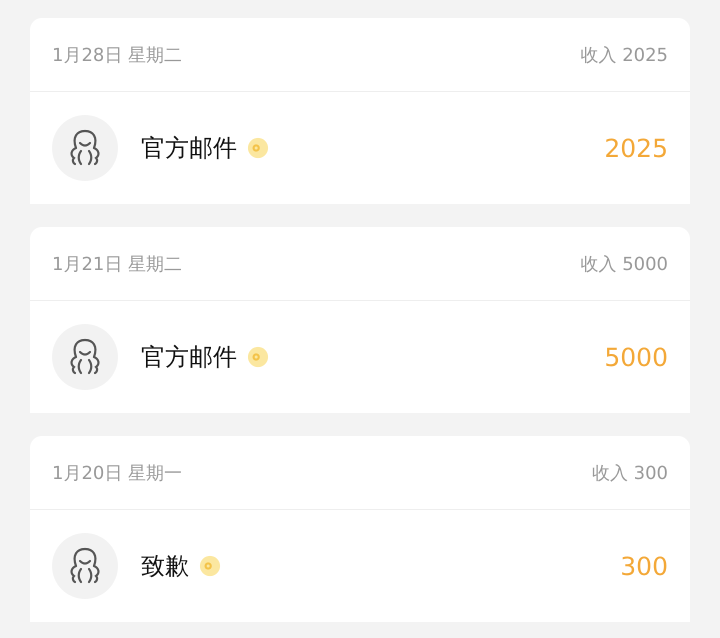 This screenshot has height=638, width=720. Describe the element at coordinates (117, 473) in the screenshot. I see `record-date: 1月20日 星期一` at that location.